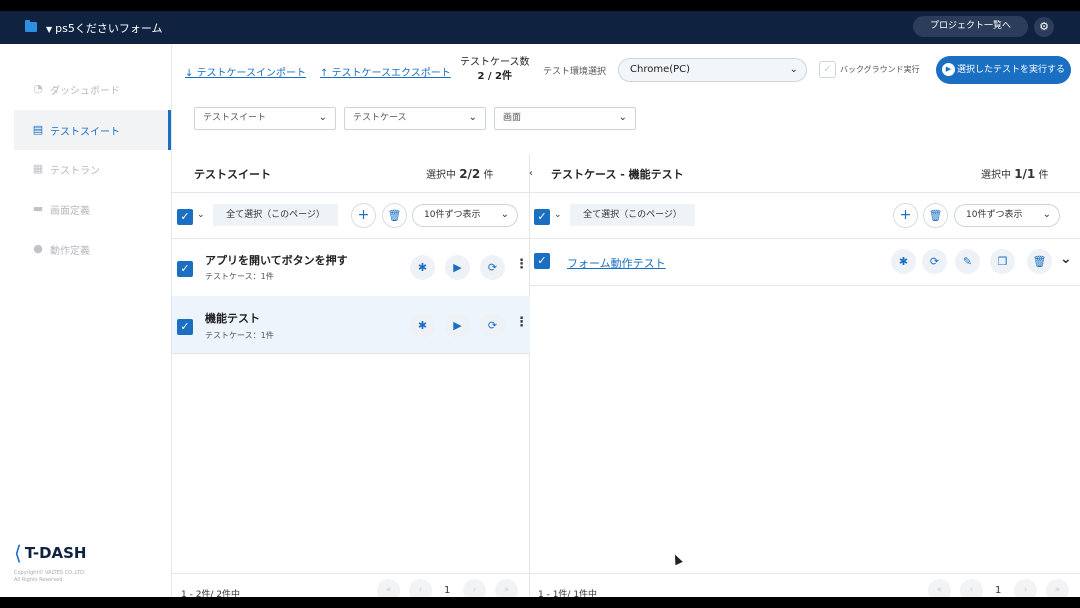  Describe the element at coordinates (712, 70) in the screenshot. I see `env-select: Chrome(PC) ⌄` at that location.